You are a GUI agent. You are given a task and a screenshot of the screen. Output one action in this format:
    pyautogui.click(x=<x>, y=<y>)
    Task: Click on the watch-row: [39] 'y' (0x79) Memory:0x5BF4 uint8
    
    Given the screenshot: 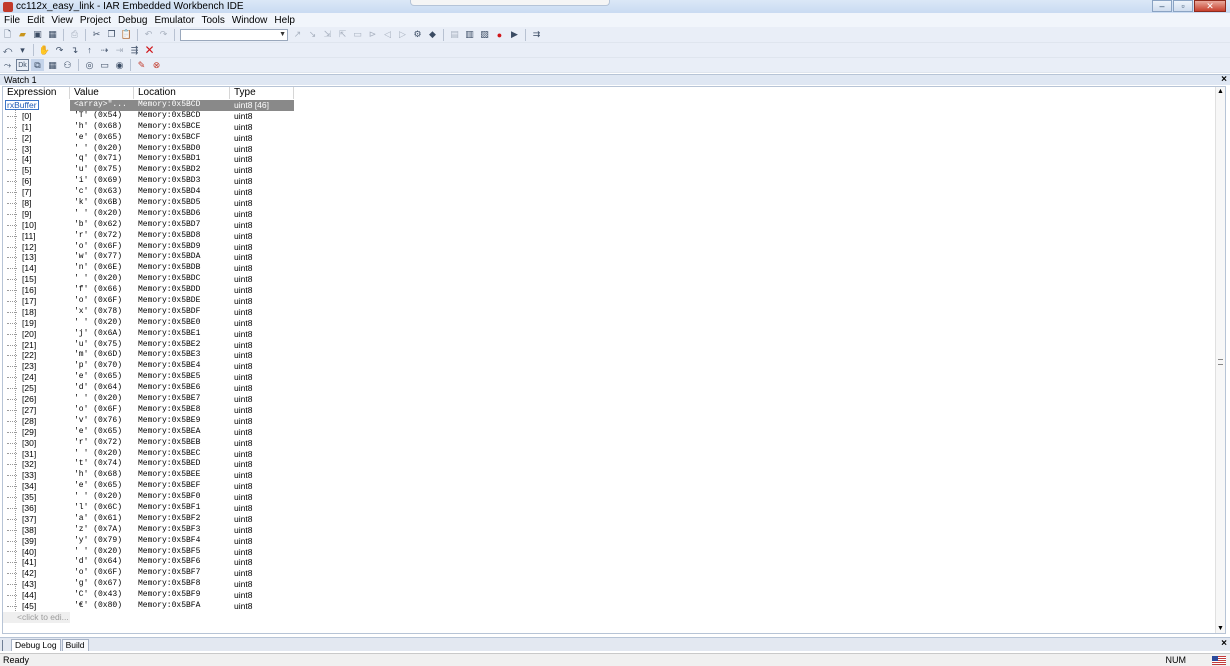 What is the action you would take?
    pyautogui.click(x=153, y=541)
    